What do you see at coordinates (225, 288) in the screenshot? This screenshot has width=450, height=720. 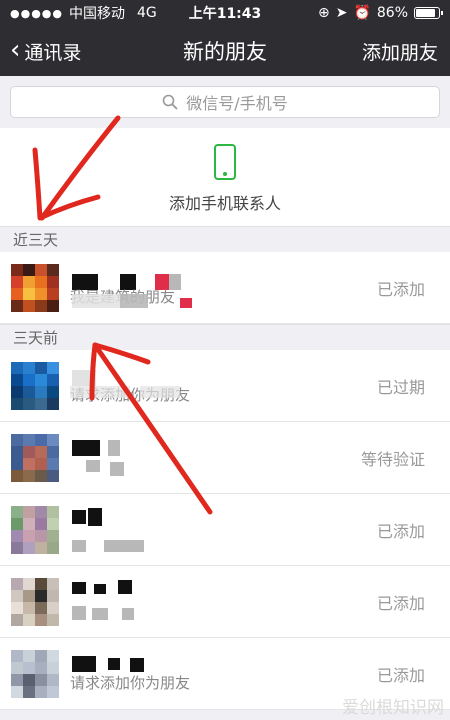 I see `friend-request-row: 我是建筑的朋友 已添加` at bounding box center [225, 288].